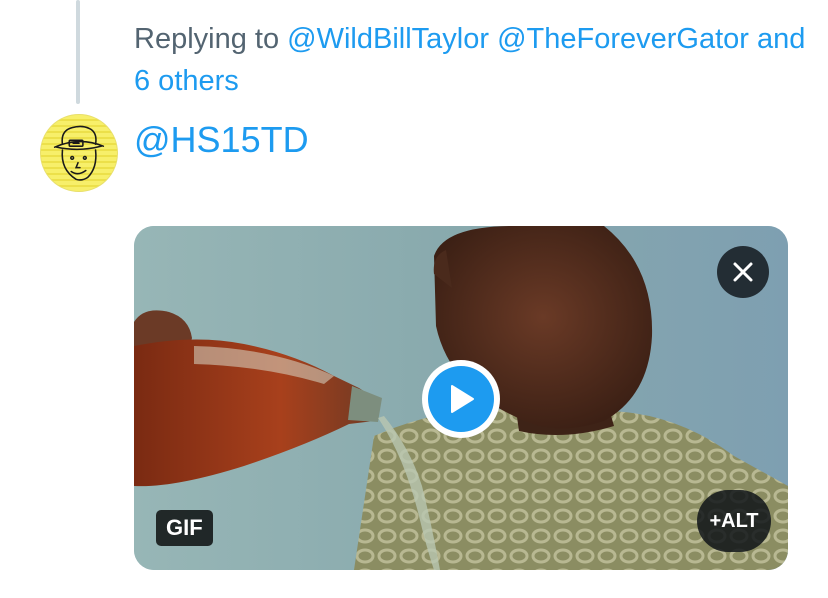 The image size is (828, 598). What do you see at coordinates (221, 140) in the screenshot?
I see `compose-text: @HS15TD` at bounding box center [221, 140].